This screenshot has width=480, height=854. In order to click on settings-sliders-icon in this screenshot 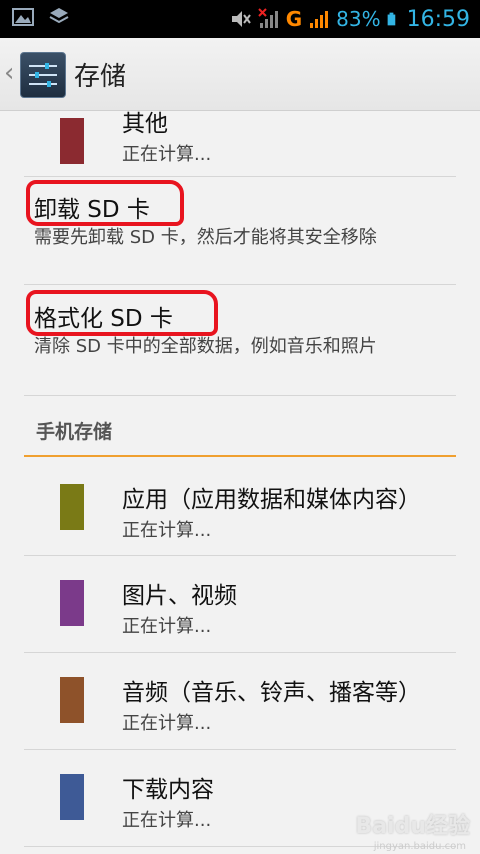, I will do `click(43, 75)`.